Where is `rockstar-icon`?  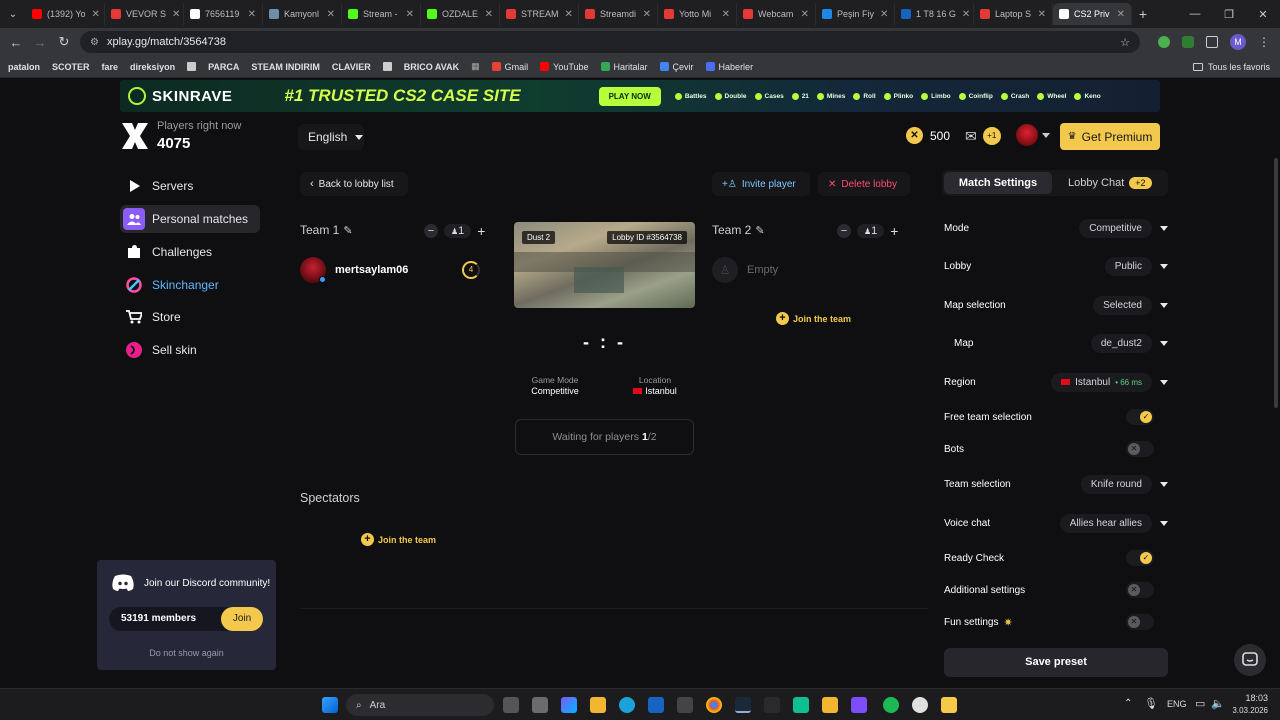 rockstar-icon is located at coordinates (830, 705).